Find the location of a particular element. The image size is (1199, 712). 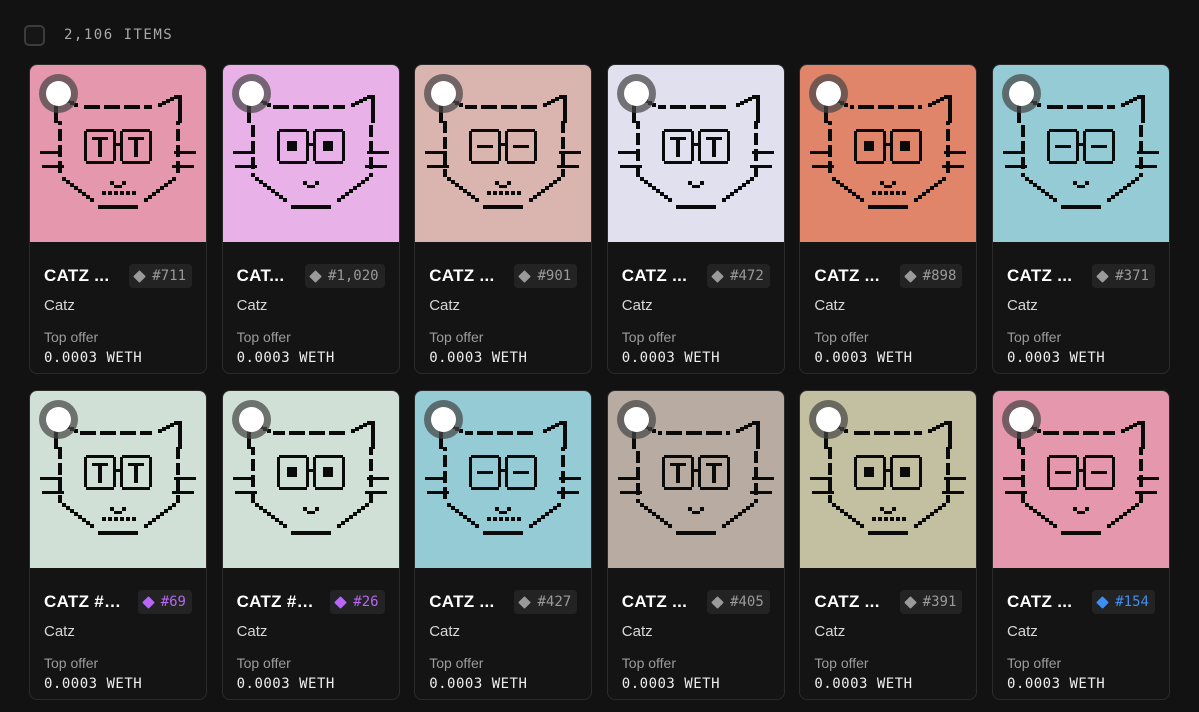

title-row: CATZ #1... #69 is located at coordinates (118, 602).